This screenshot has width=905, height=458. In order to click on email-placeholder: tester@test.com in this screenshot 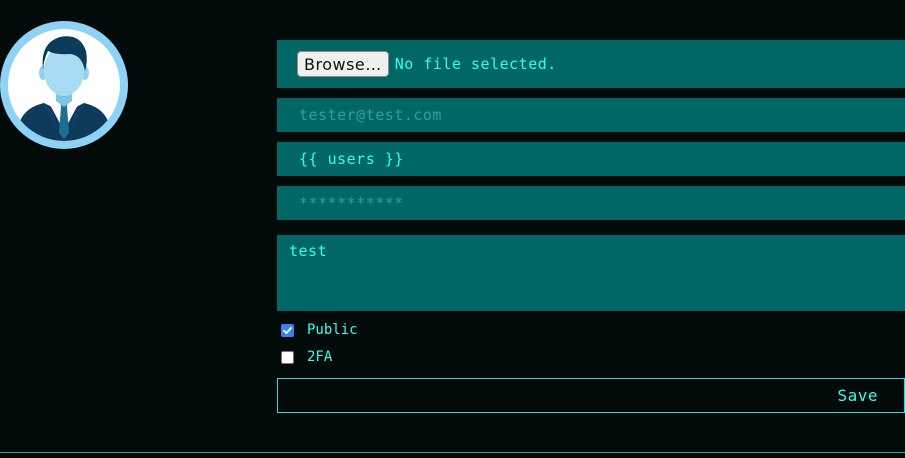, I will do `click(370, 115)`.